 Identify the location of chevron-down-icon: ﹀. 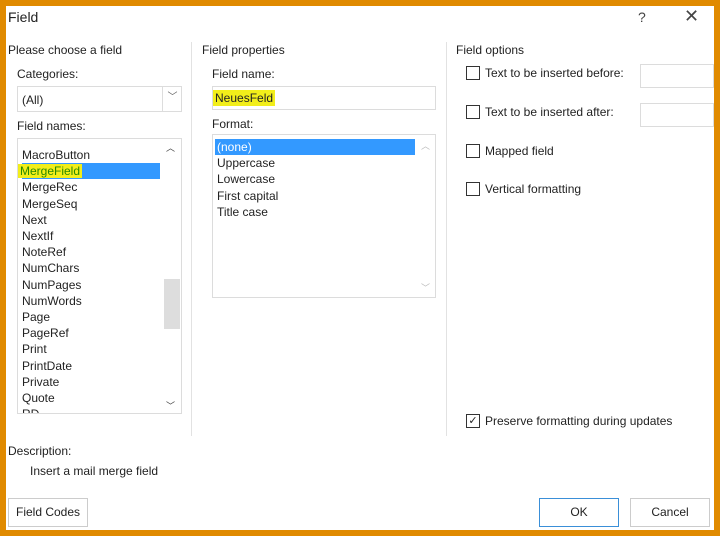
(172, 99).